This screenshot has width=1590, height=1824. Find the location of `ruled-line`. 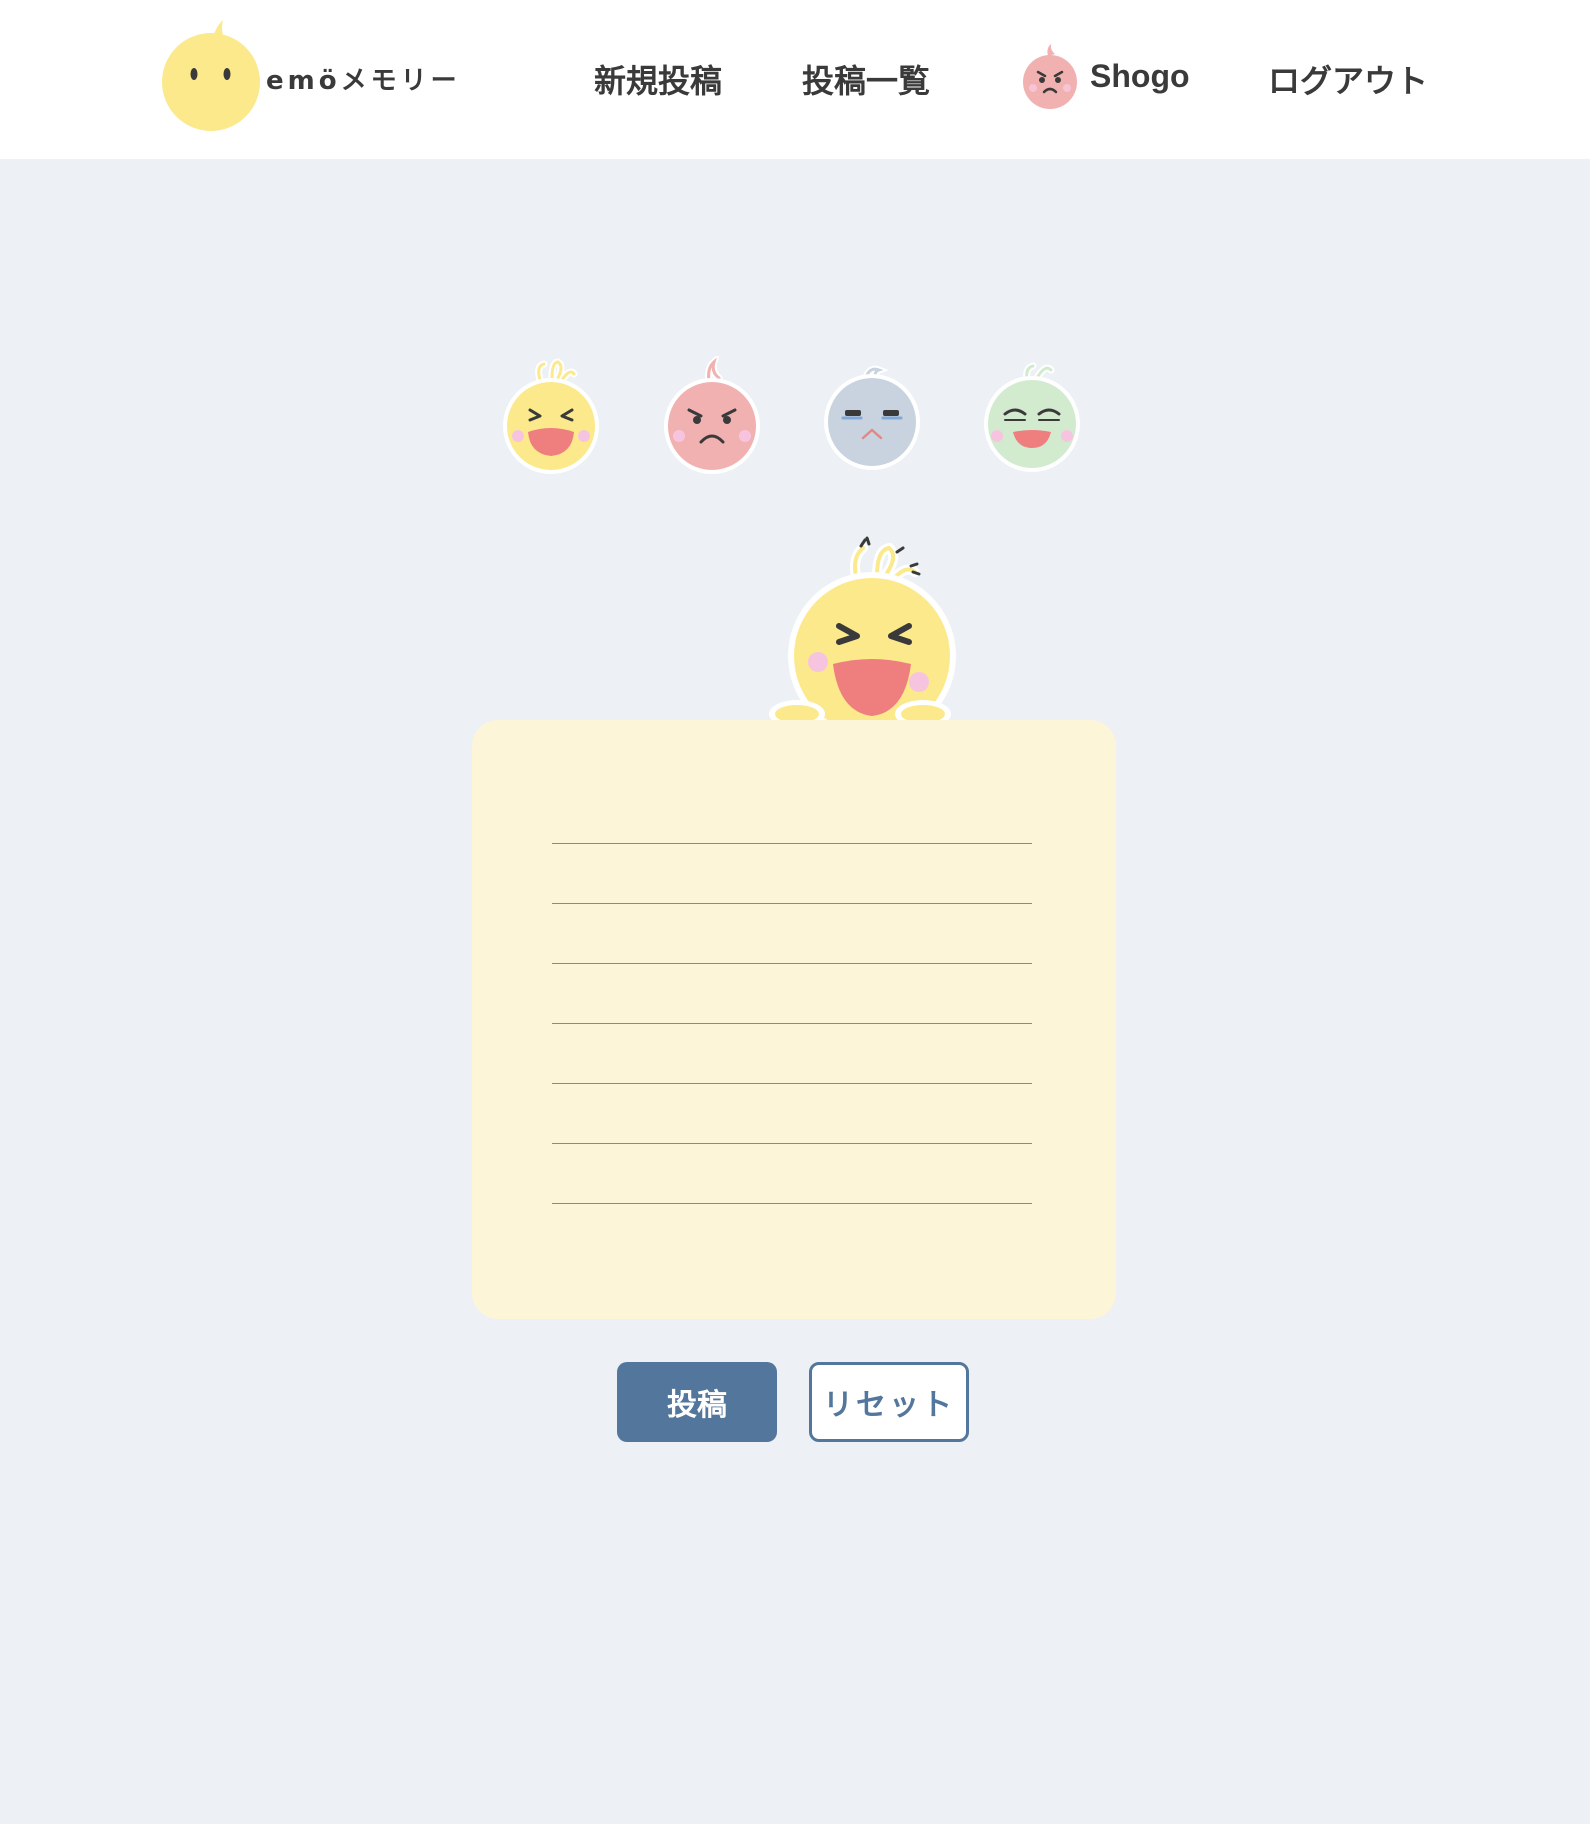

ruled-line is located at coordinates (792, 1203).